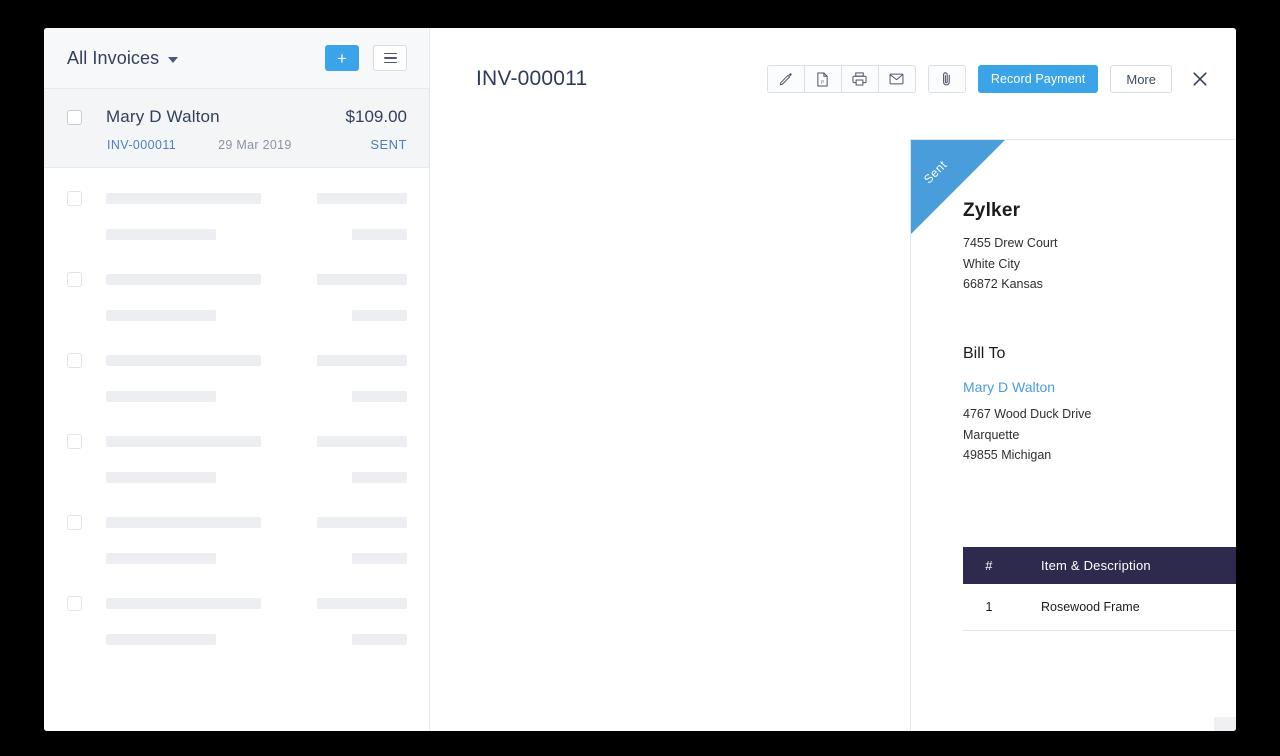 Image resolution: width=1280 pixels, height=756 pixels. Describe the element at coordinates (1225, 702) in the screenshot. I see `totals-label: Total` at that location.